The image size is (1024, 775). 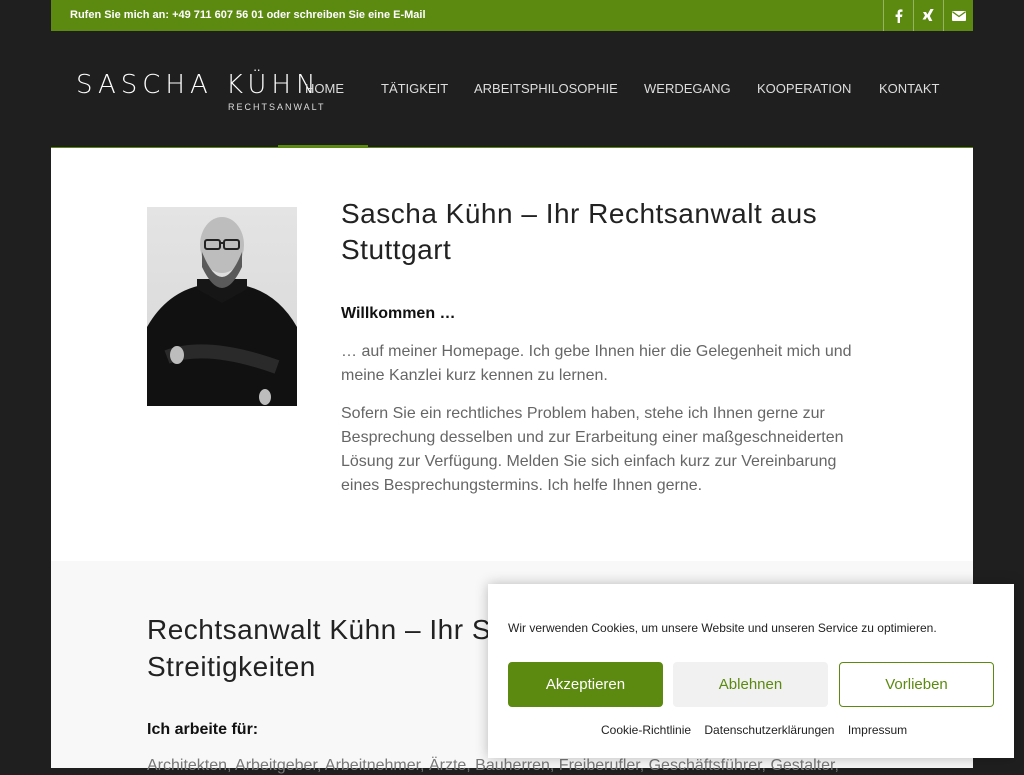 I want to click on logo-subtitle: RECHTSANWALT, so click(x=277, y=107).